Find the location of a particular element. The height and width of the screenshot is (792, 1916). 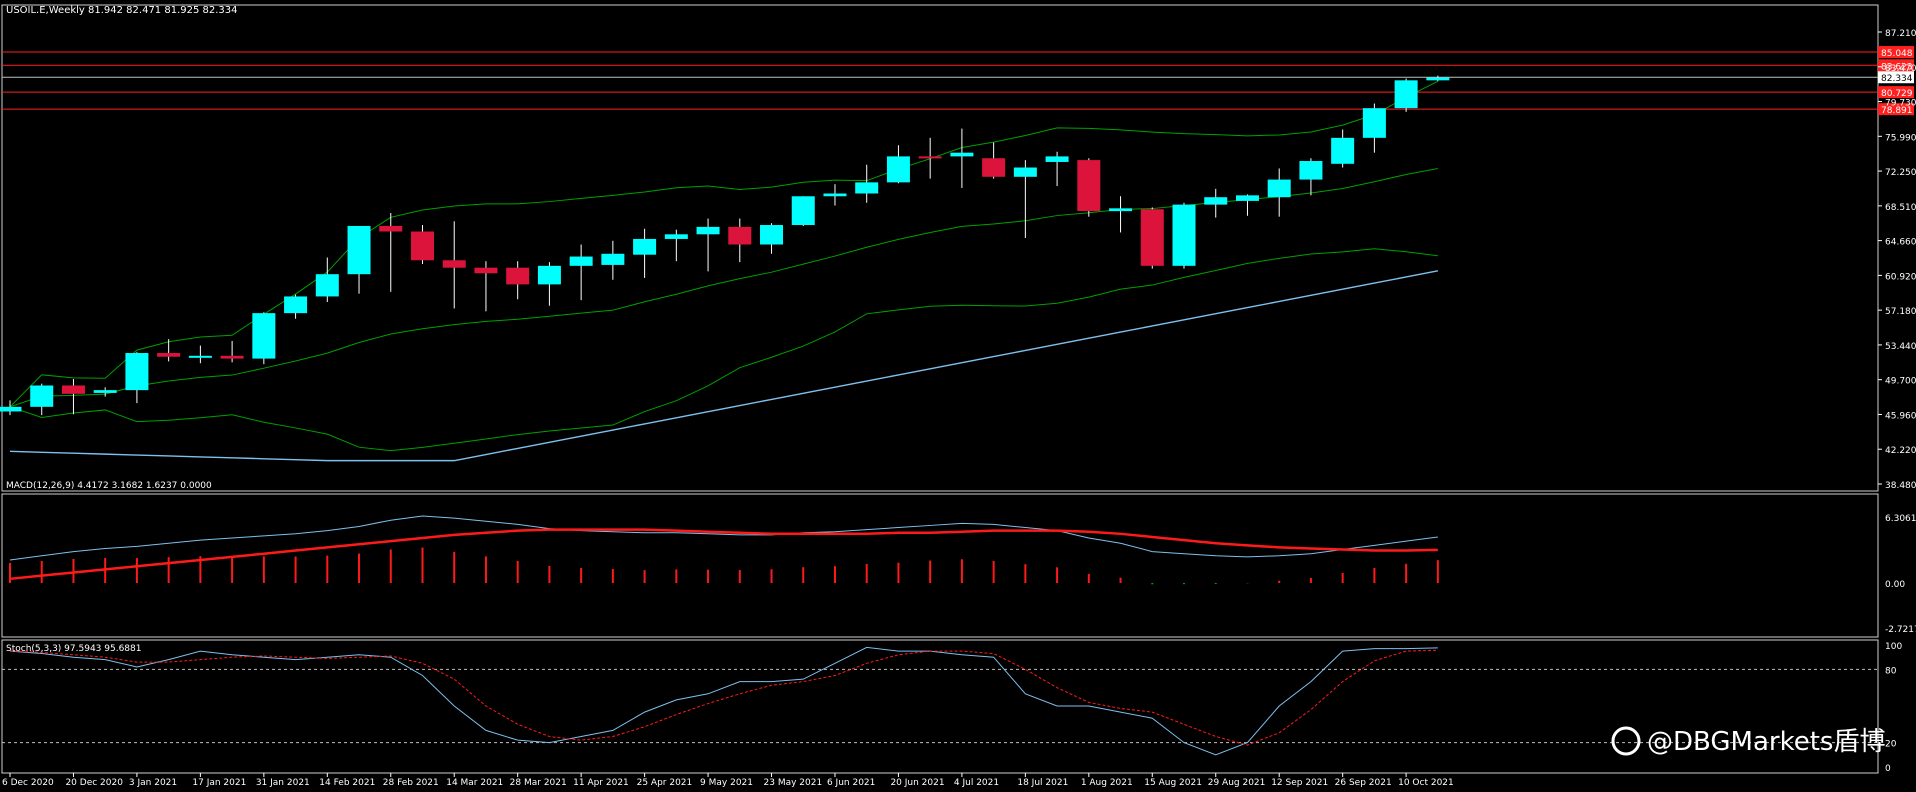

time-tick-label: 18 Jul 2021 is located at coordinates (1042, 783).